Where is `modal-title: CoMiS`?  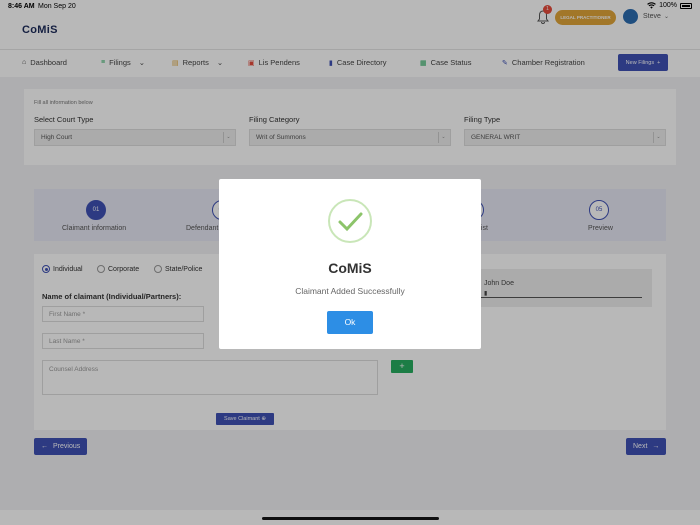 modal-title: CoMiS is located at coordinates (350, 268).